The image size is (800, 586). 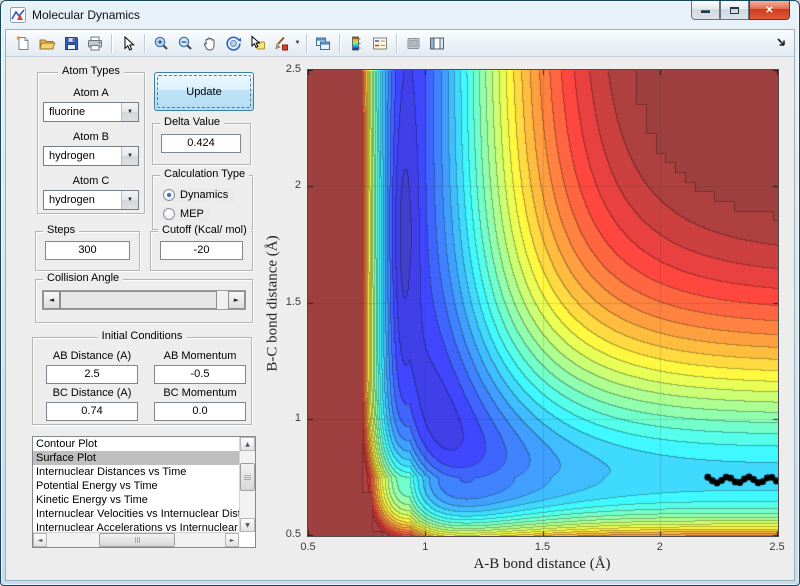 What do you see at coordinates (542, 547) in the screenshot?
I see `x-tick-label: 1.5` at bounding box center [542, 547].